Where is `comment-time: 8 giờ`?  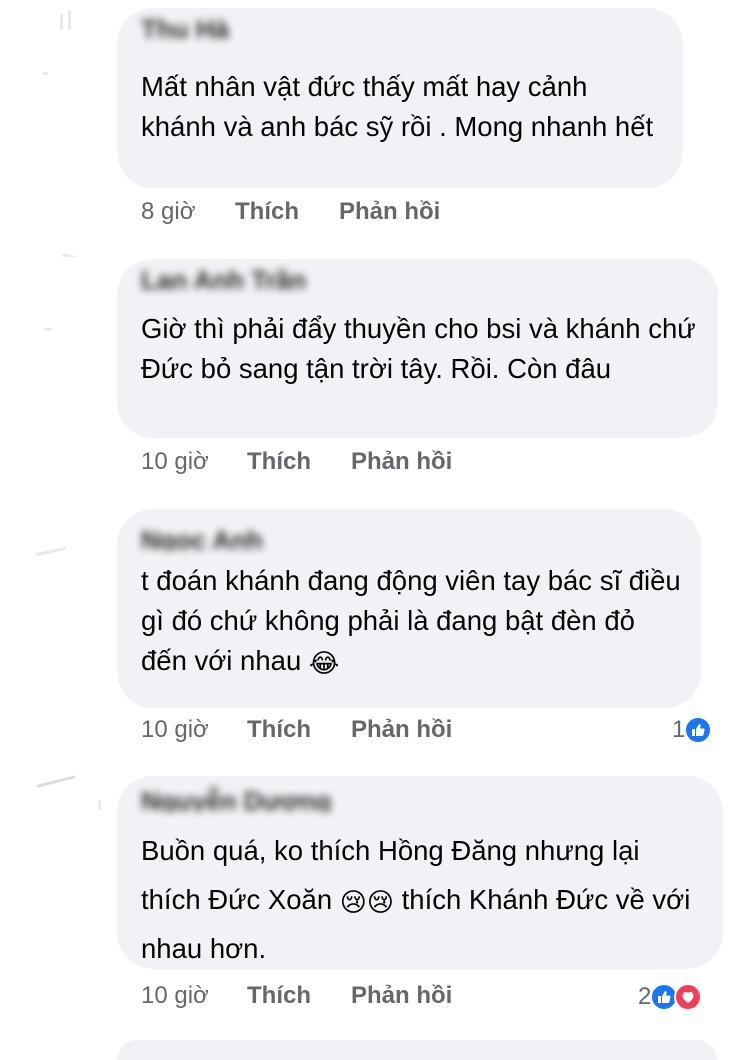 comment-time: 8 giờ is located at coordinates (168, 212).